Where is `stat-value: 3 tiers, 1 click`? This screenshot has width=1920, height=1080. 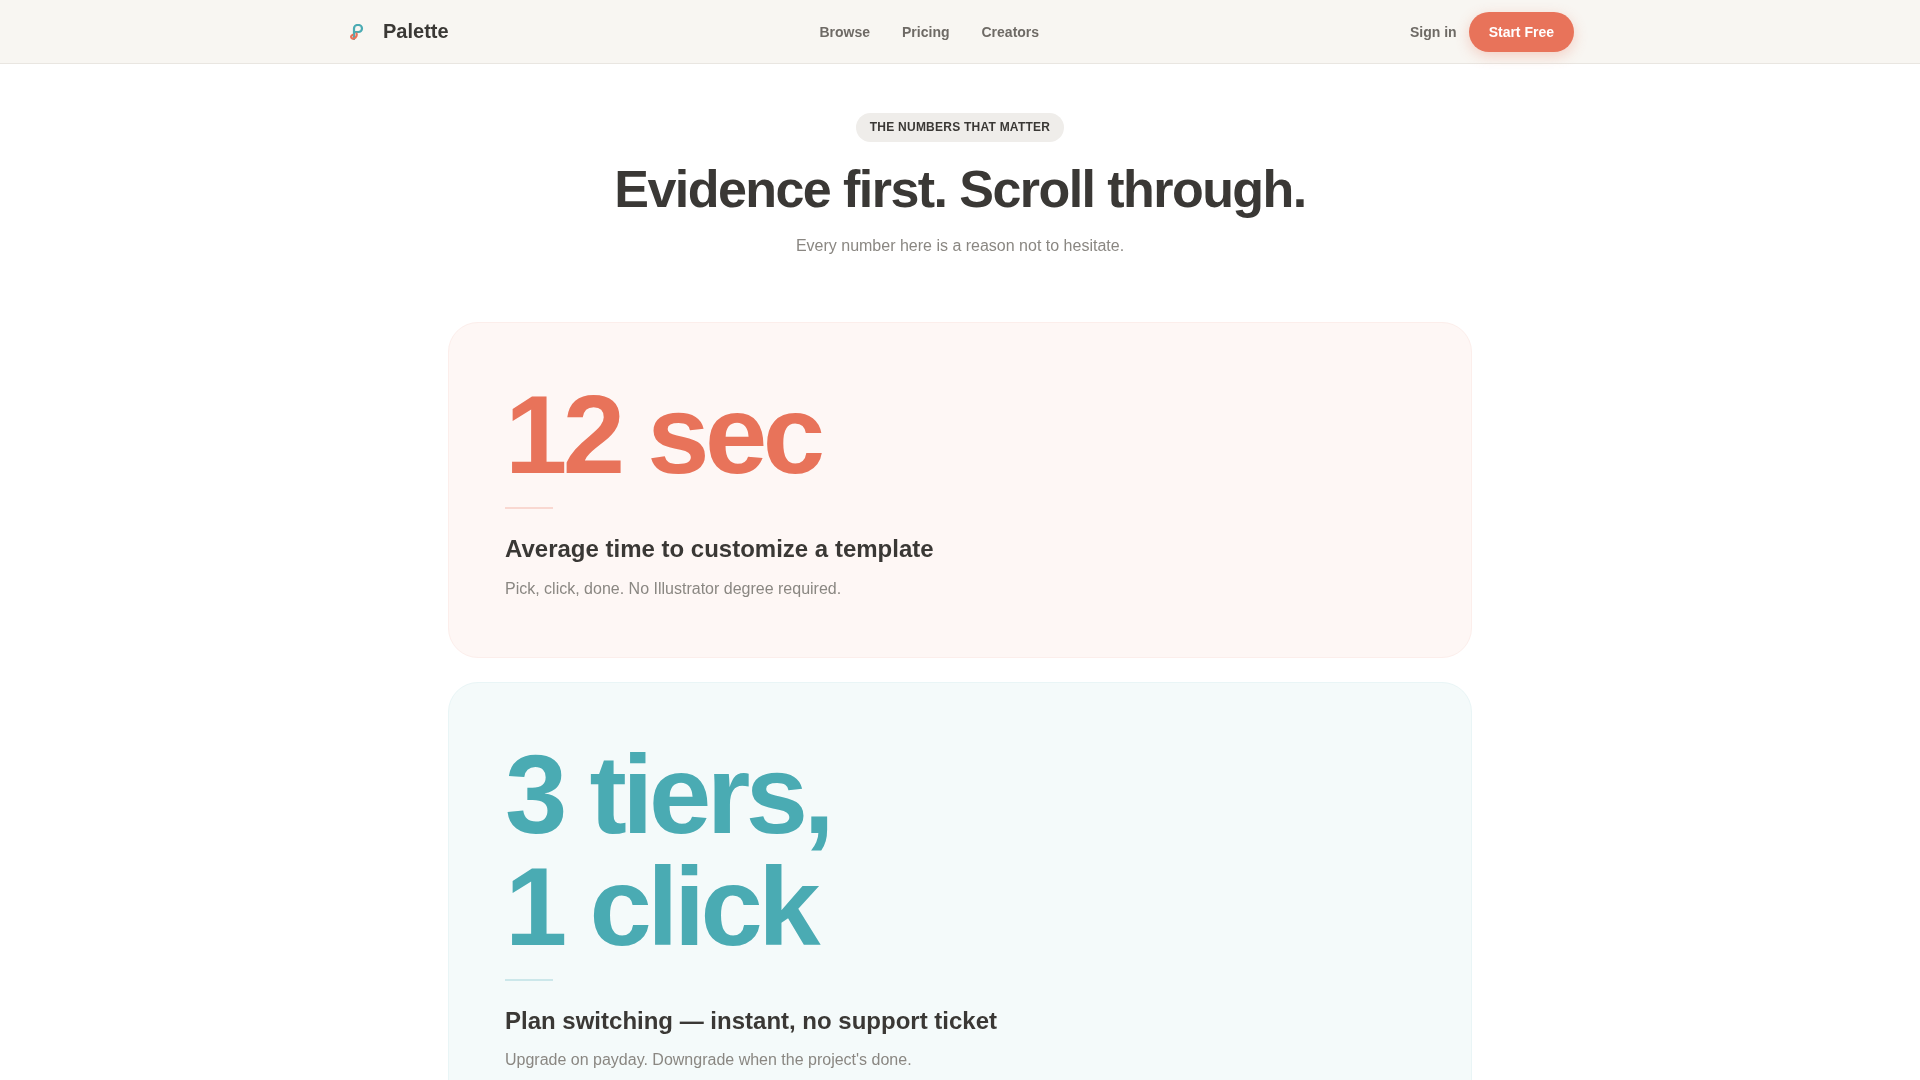 stat-value: 3 tiers, 1 click is located at coordinates (668, 850).